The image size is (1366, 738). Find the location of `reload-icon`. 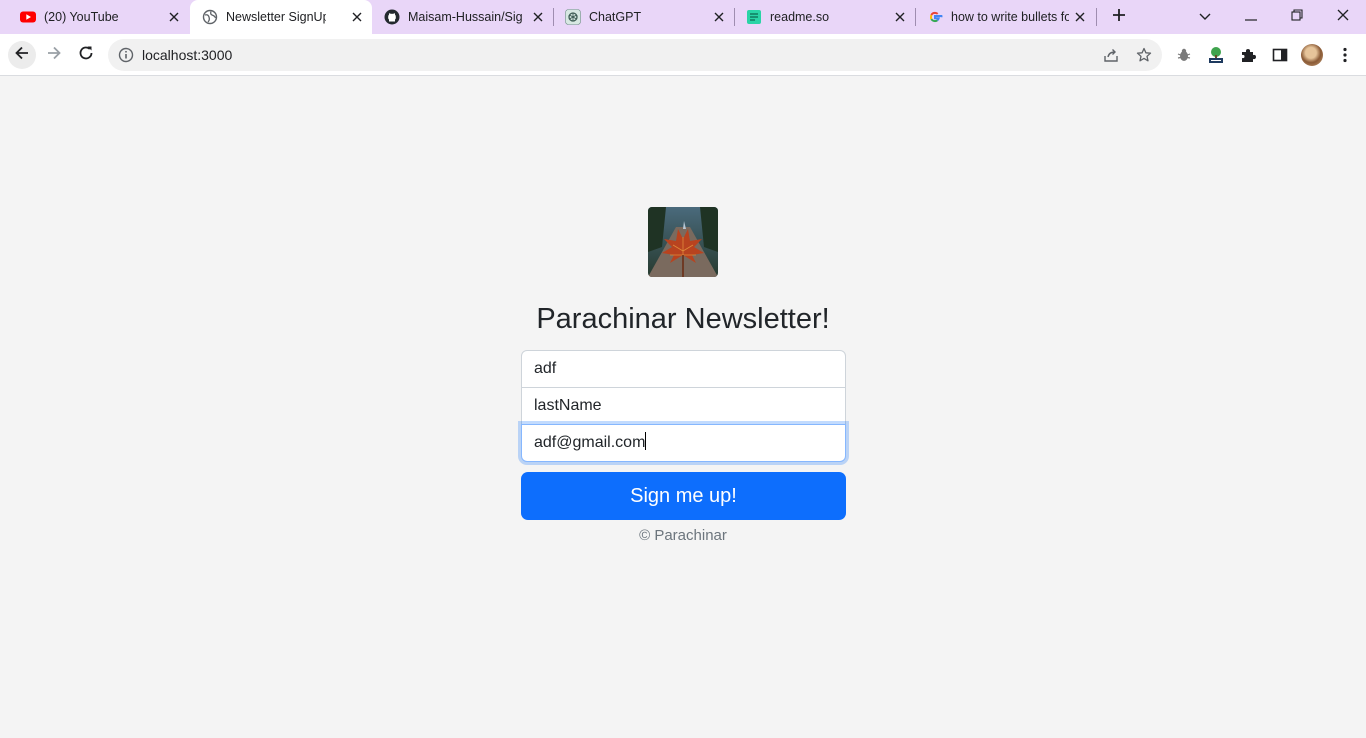

reload-icon is located at coordinates (86, 55).